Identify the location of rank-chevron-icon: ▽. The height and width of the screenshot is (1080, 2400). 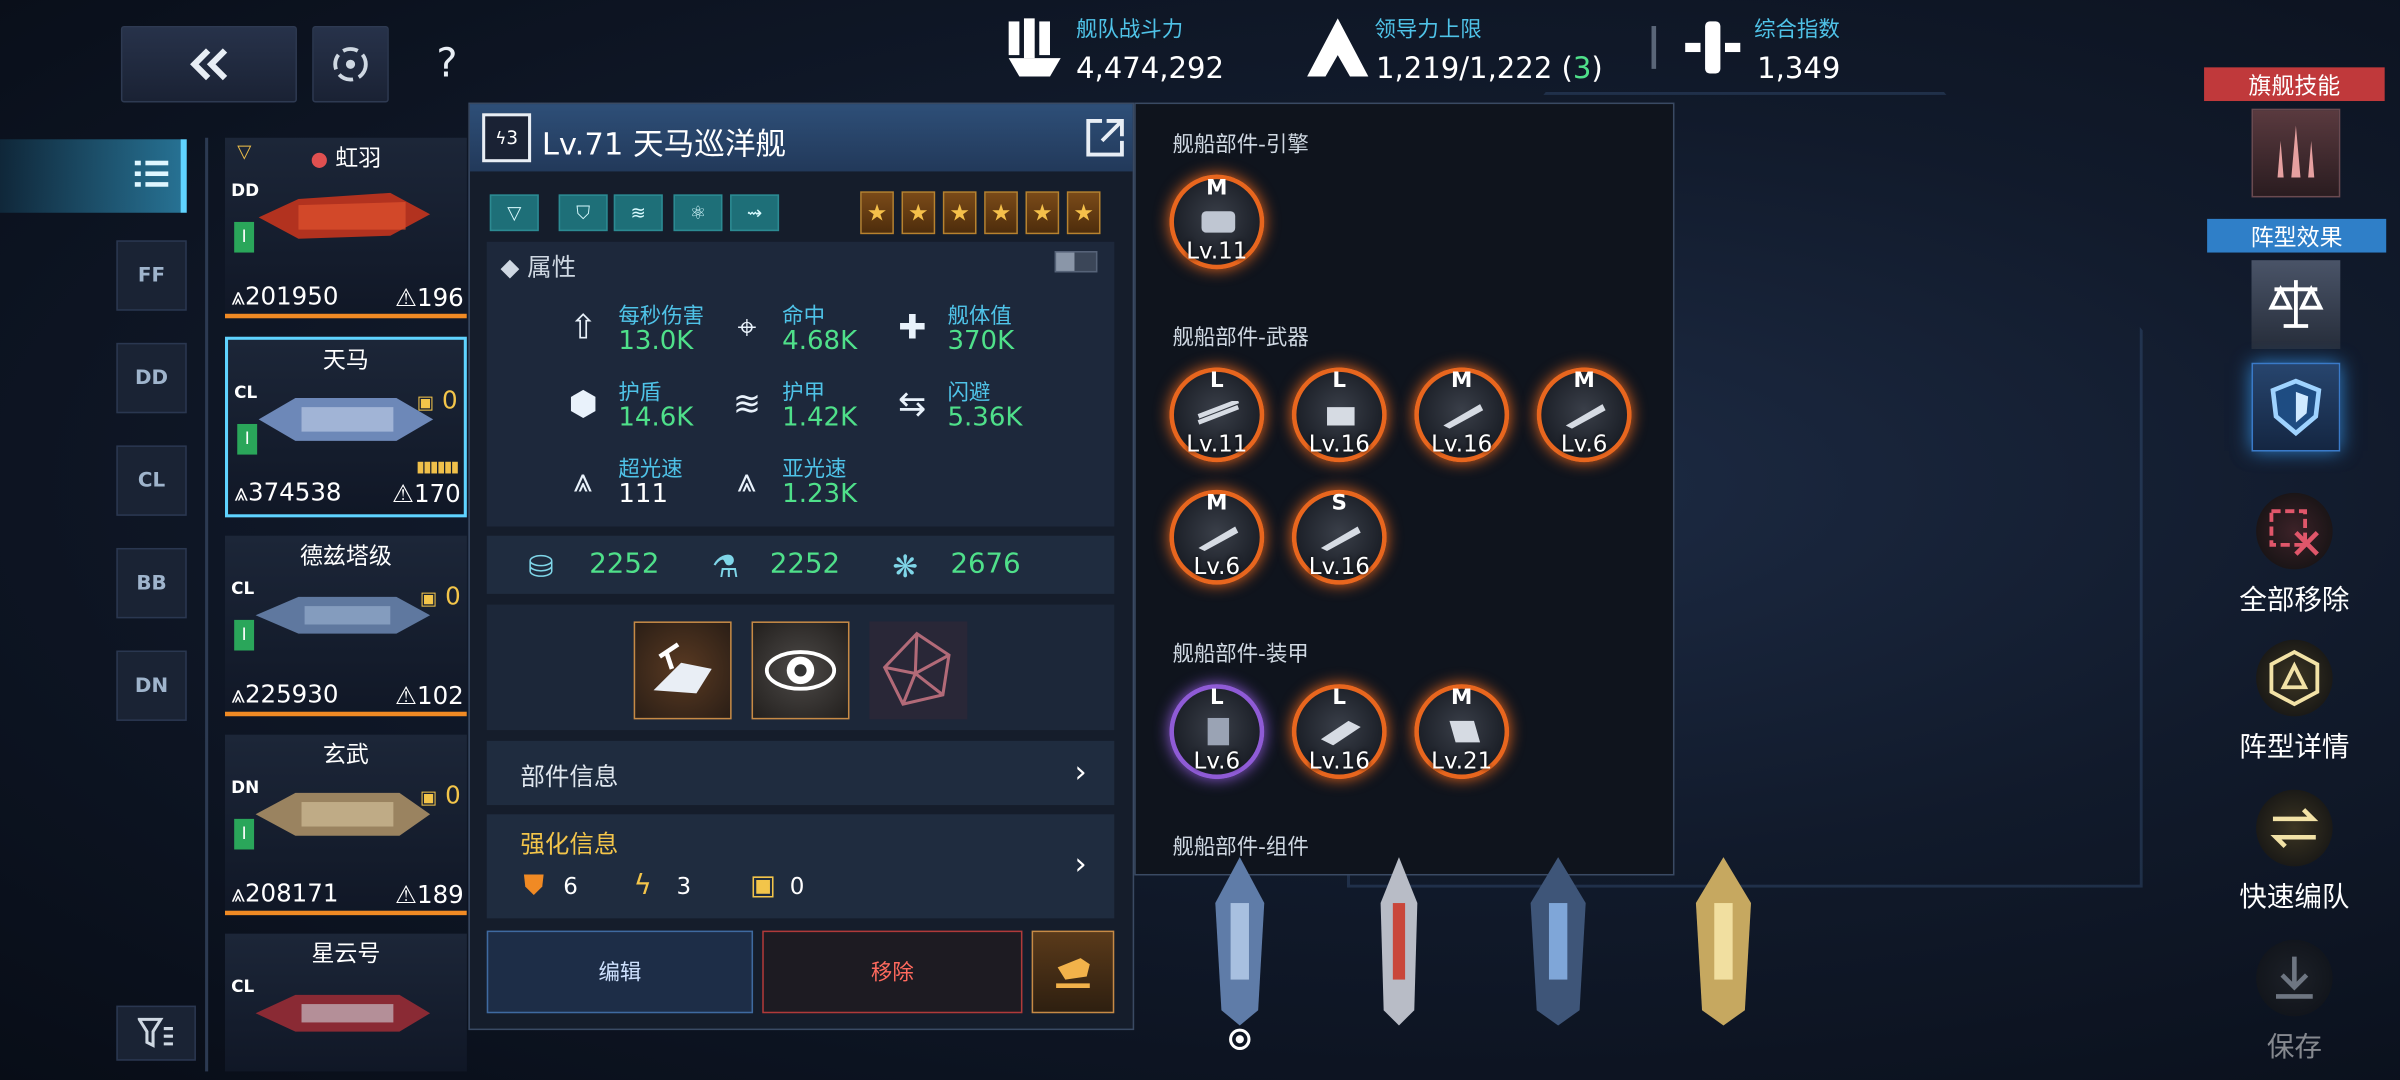
(514, 213).